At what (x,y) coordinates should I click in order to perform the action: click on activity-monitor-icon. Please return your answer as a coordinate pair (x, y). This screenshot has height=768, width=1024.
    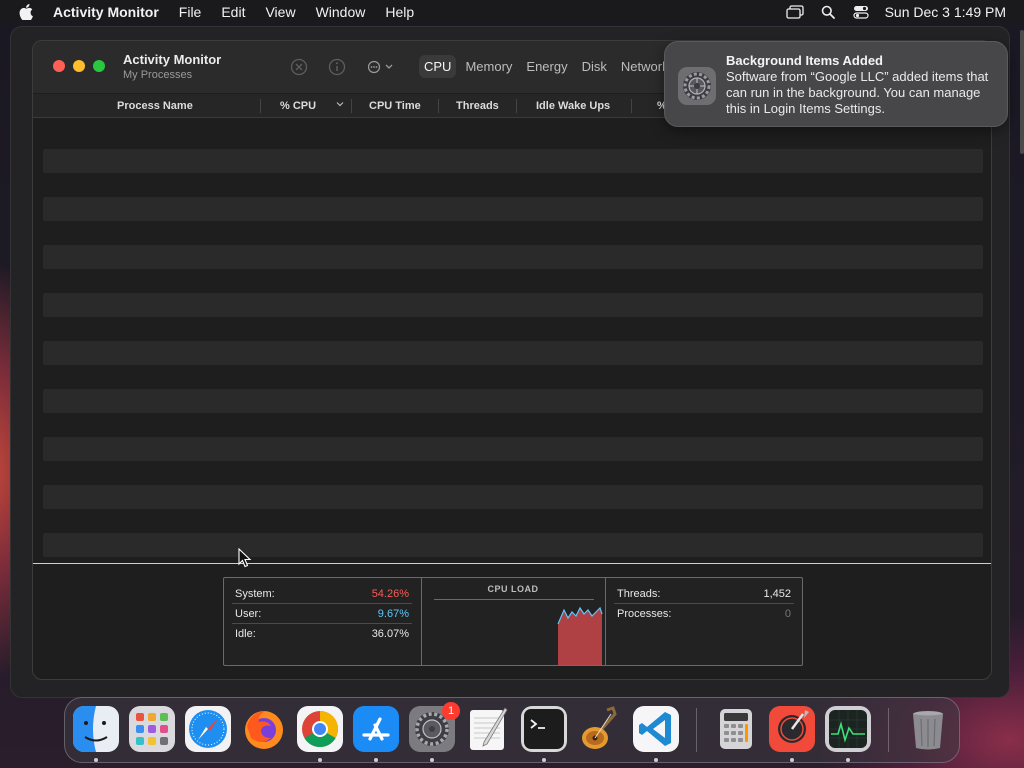
    Looking at the image, I should click on (848, 729).